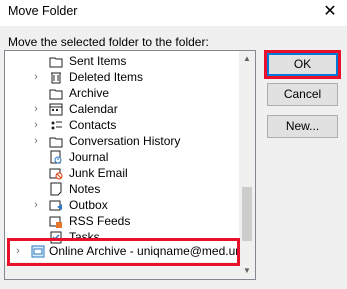 Image resolution: width=347 pixels, height=289 pixels. I want to click on vertical-scrollbar: ▲ ▼, so click(247, 165).